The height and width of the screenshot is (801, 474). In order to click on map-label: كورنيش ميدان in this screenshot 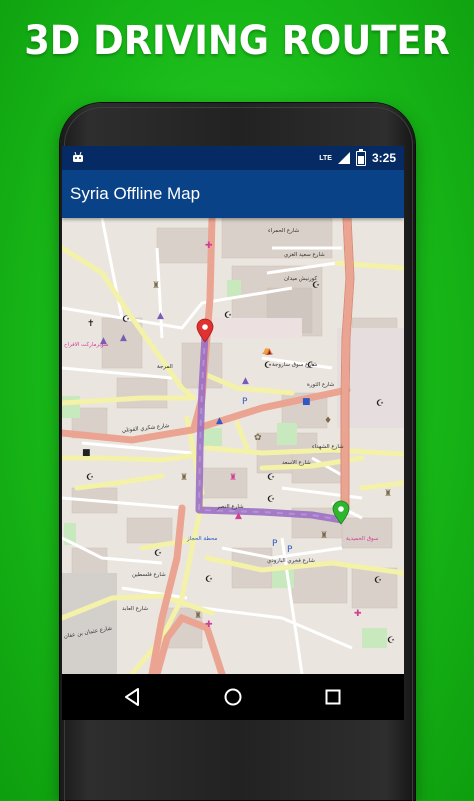, I will do `click(301, 278)`.